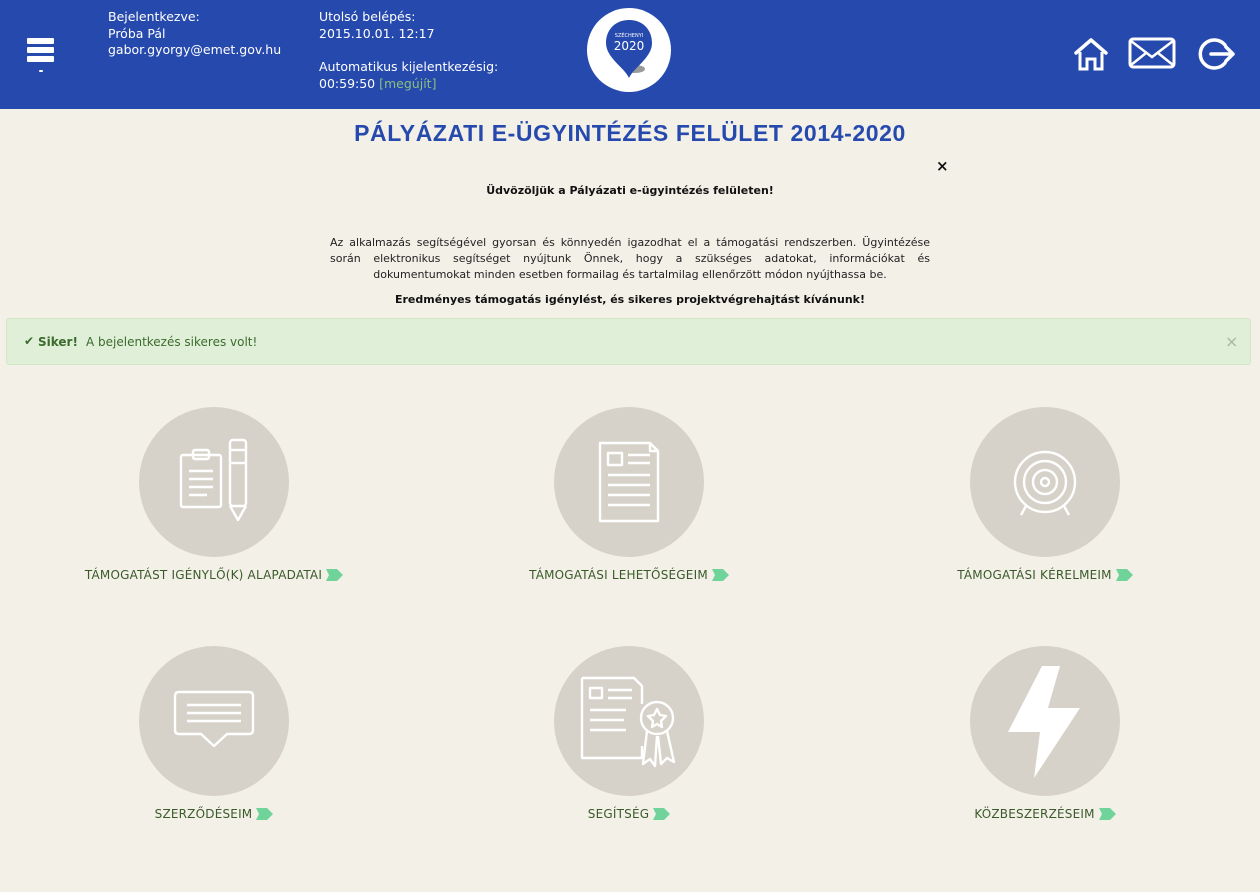 This screenshot has width=1260, height=892. I want to click on logged-in-label: Bejelentkezve:, so click(154, 16).